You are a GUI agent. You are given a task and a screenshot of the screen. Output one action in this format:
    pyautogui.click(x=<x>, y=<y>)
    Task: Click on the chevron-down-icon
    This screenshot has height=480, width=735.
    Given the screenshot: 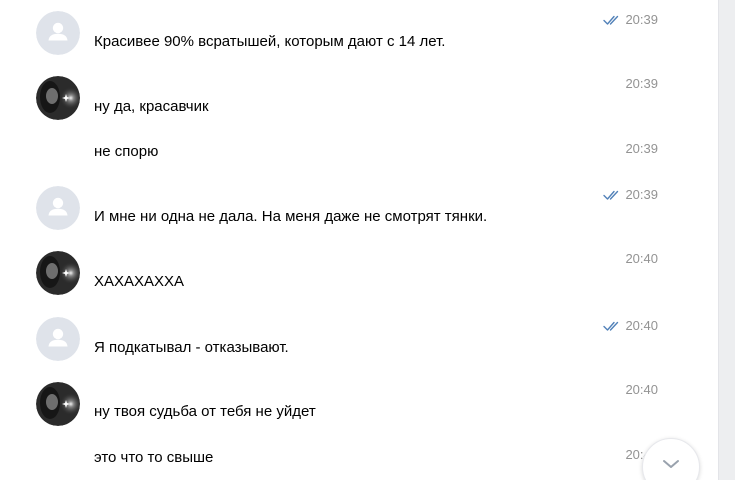 What is the action you would take?
    pyautogui.click(x=671, y=464)
    